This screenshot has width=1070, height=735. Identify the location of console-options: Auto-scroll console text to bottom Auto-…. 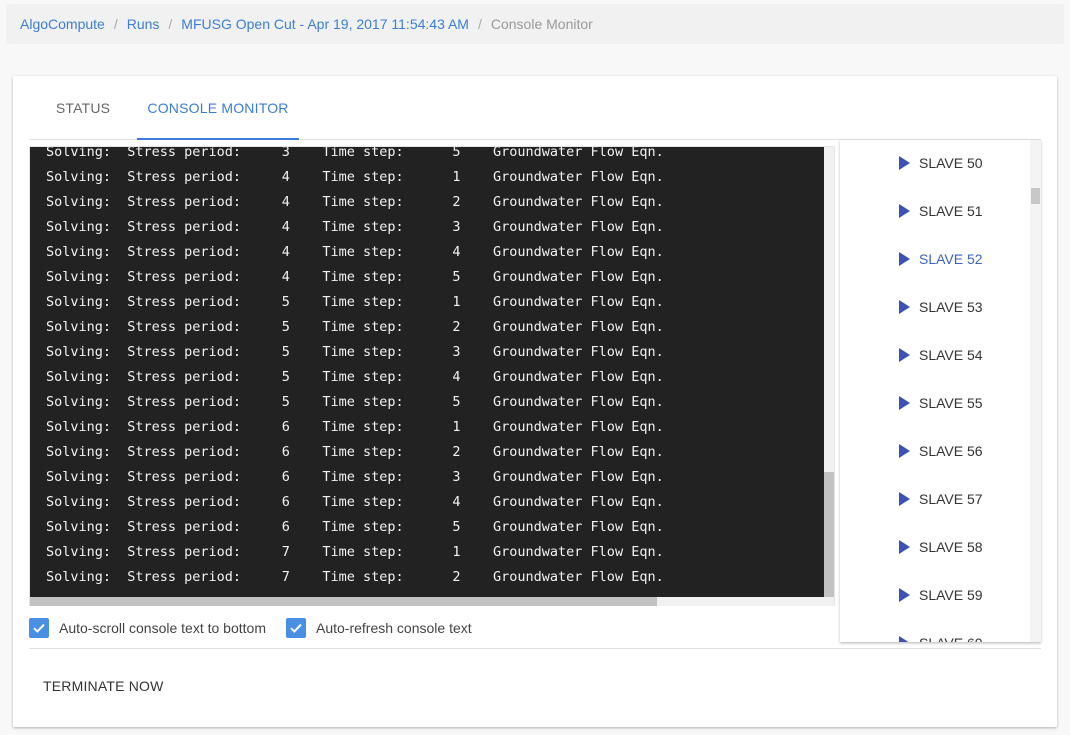
(250, 628).